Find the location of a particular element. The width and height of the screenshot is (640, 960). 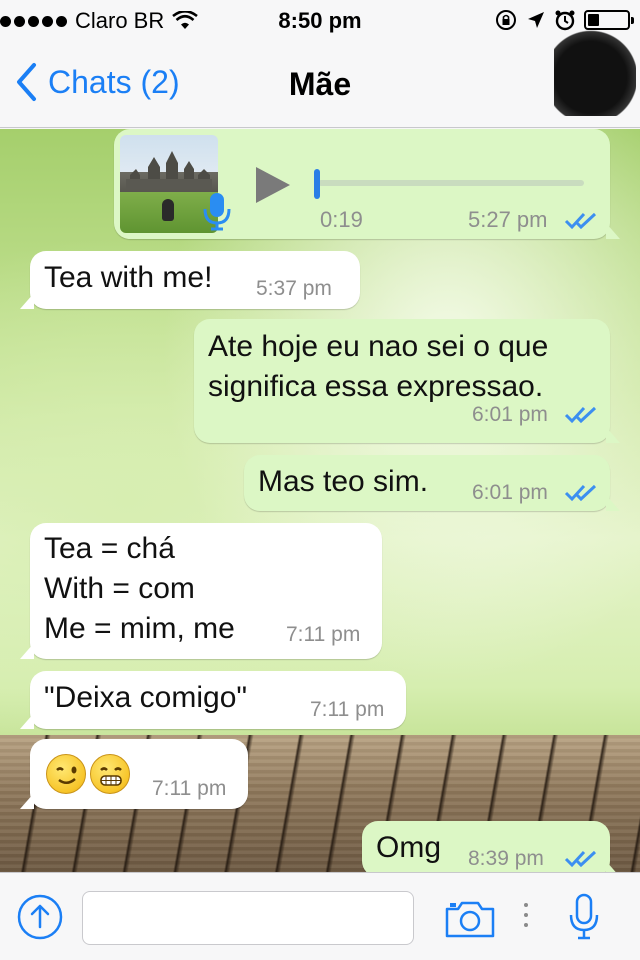

message-text: Tea = chá With = com Me = mim, me is located at coordinates (139, 588).